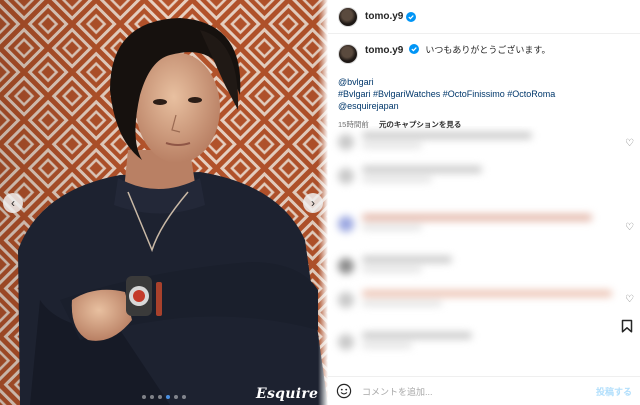  What do you see at coordinates (483, 82) in the screenshot?
I see `mention-link: @bvlgari` at bounding box center [483, 82].